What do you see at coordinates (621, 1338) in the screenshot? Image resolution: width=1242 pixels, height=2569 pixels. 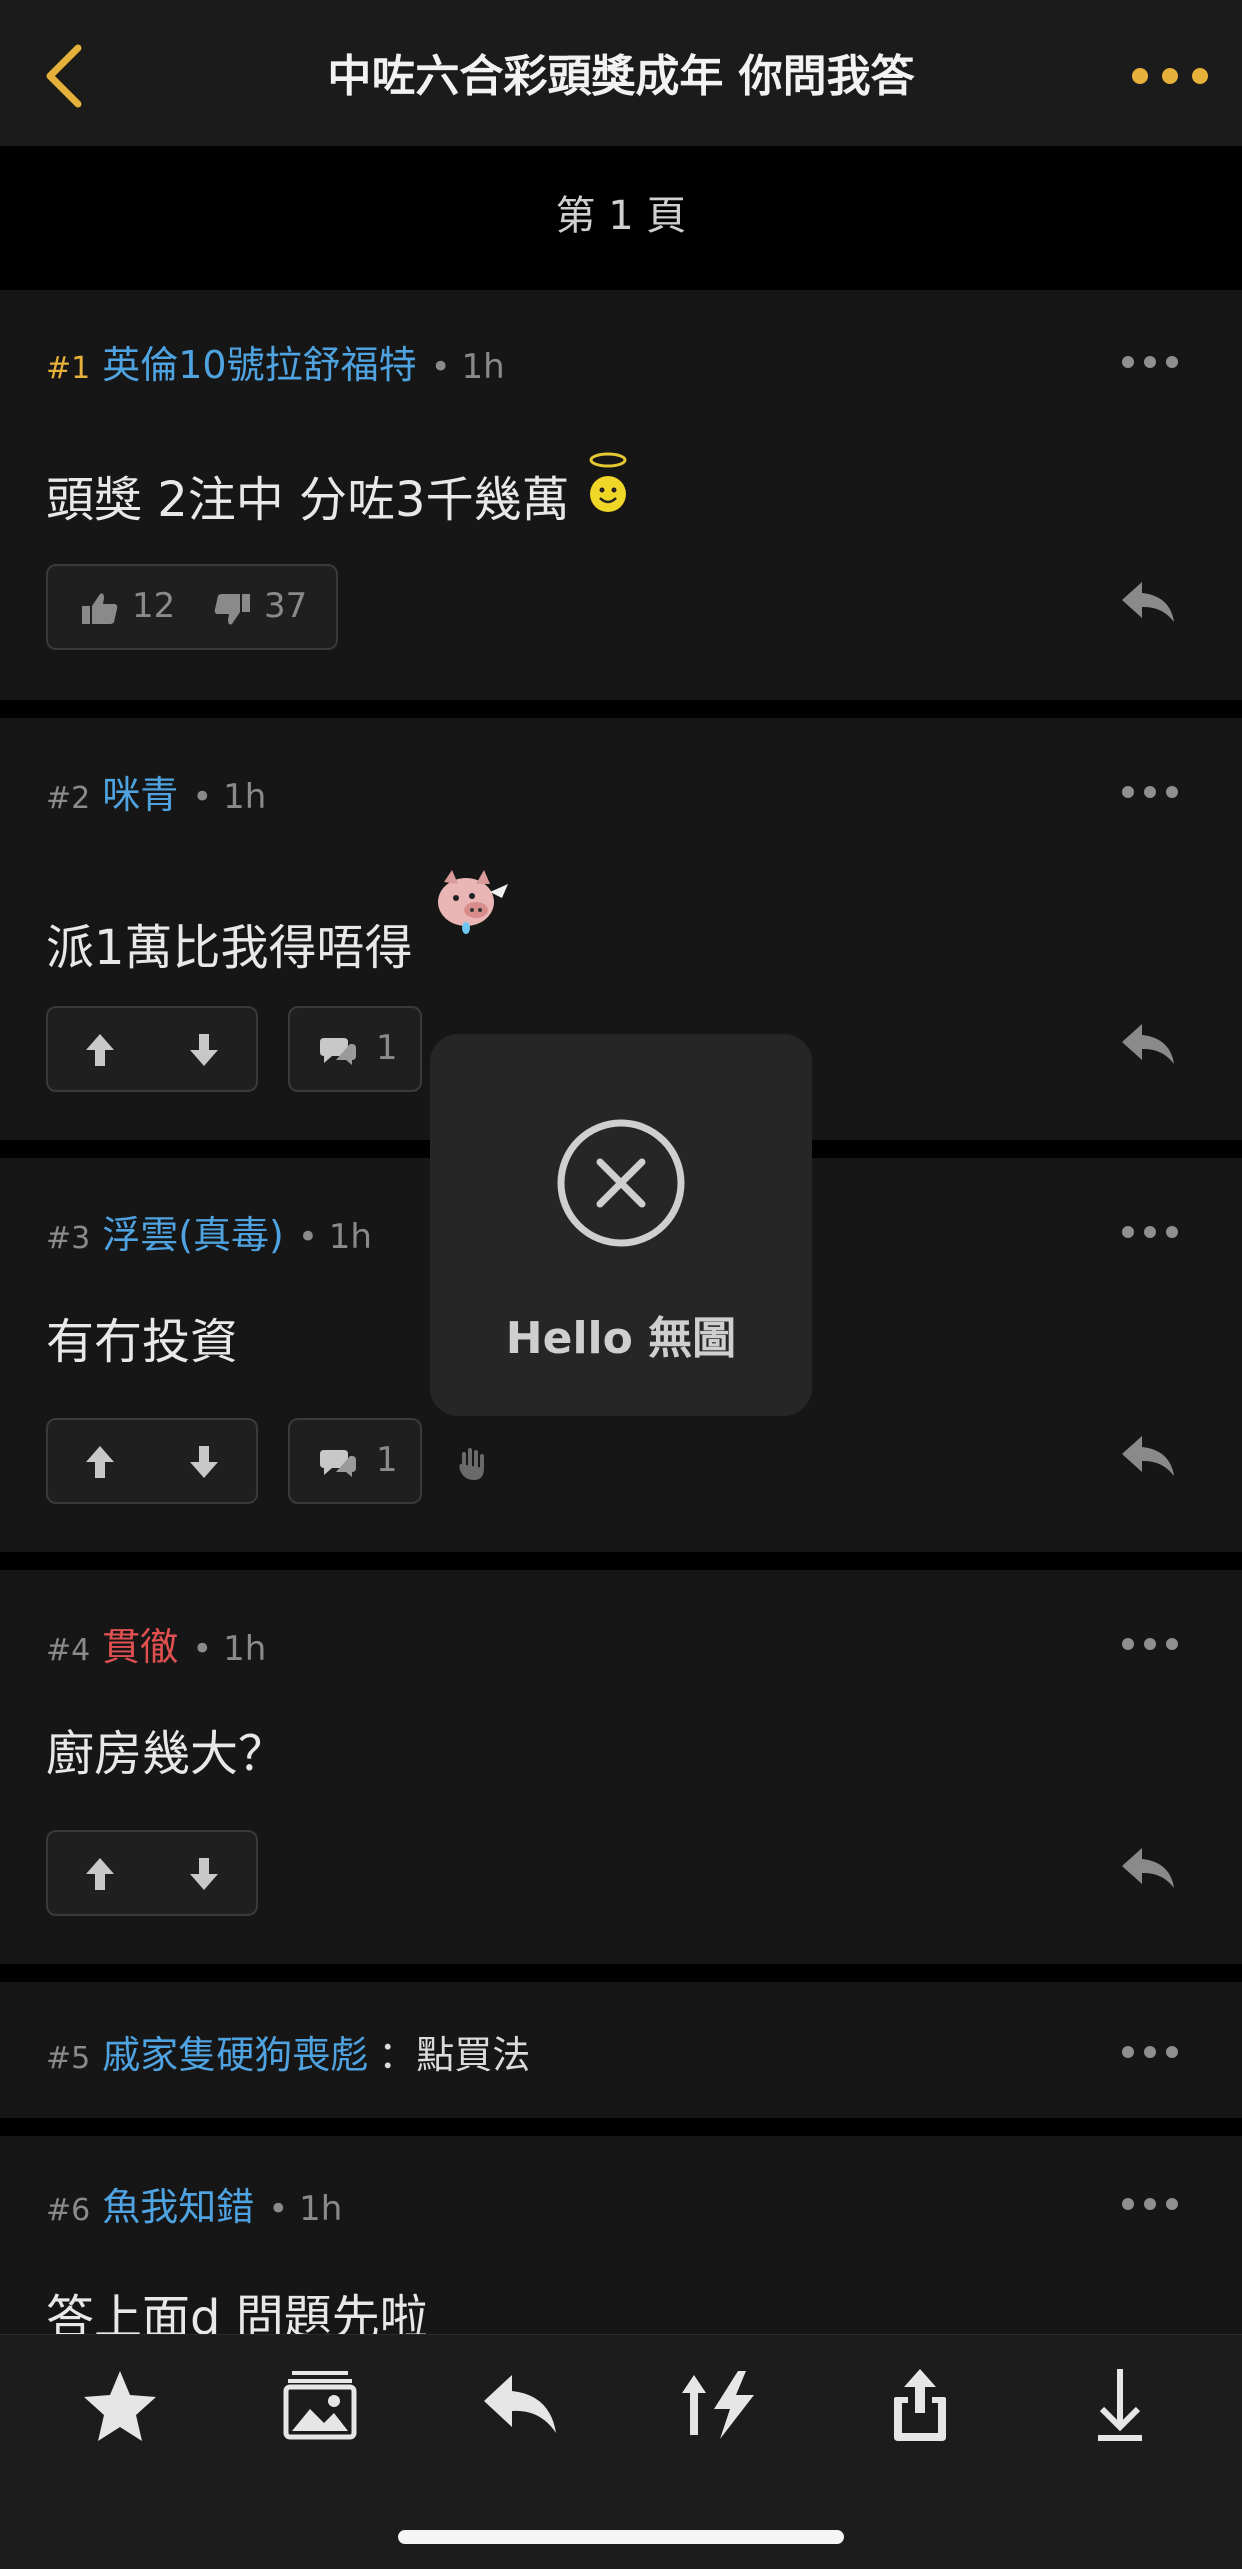 I see `toast-text: Hello 無圖` at bounding box center [621, 1338].